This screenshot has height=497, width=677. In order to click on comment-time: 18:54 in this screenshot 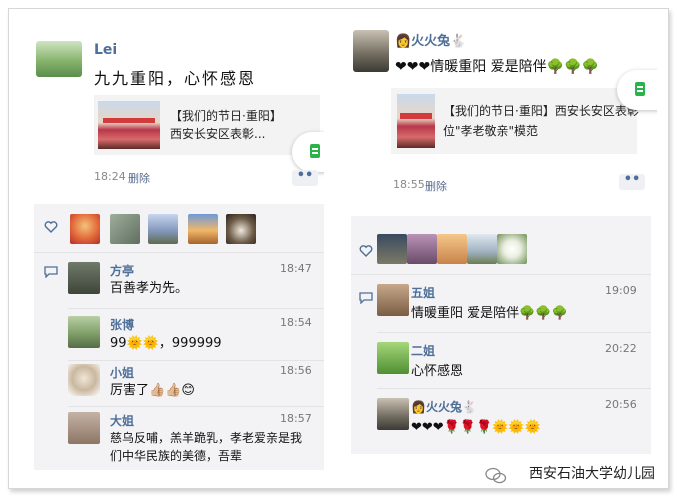, I will do `click(296, 322)`.